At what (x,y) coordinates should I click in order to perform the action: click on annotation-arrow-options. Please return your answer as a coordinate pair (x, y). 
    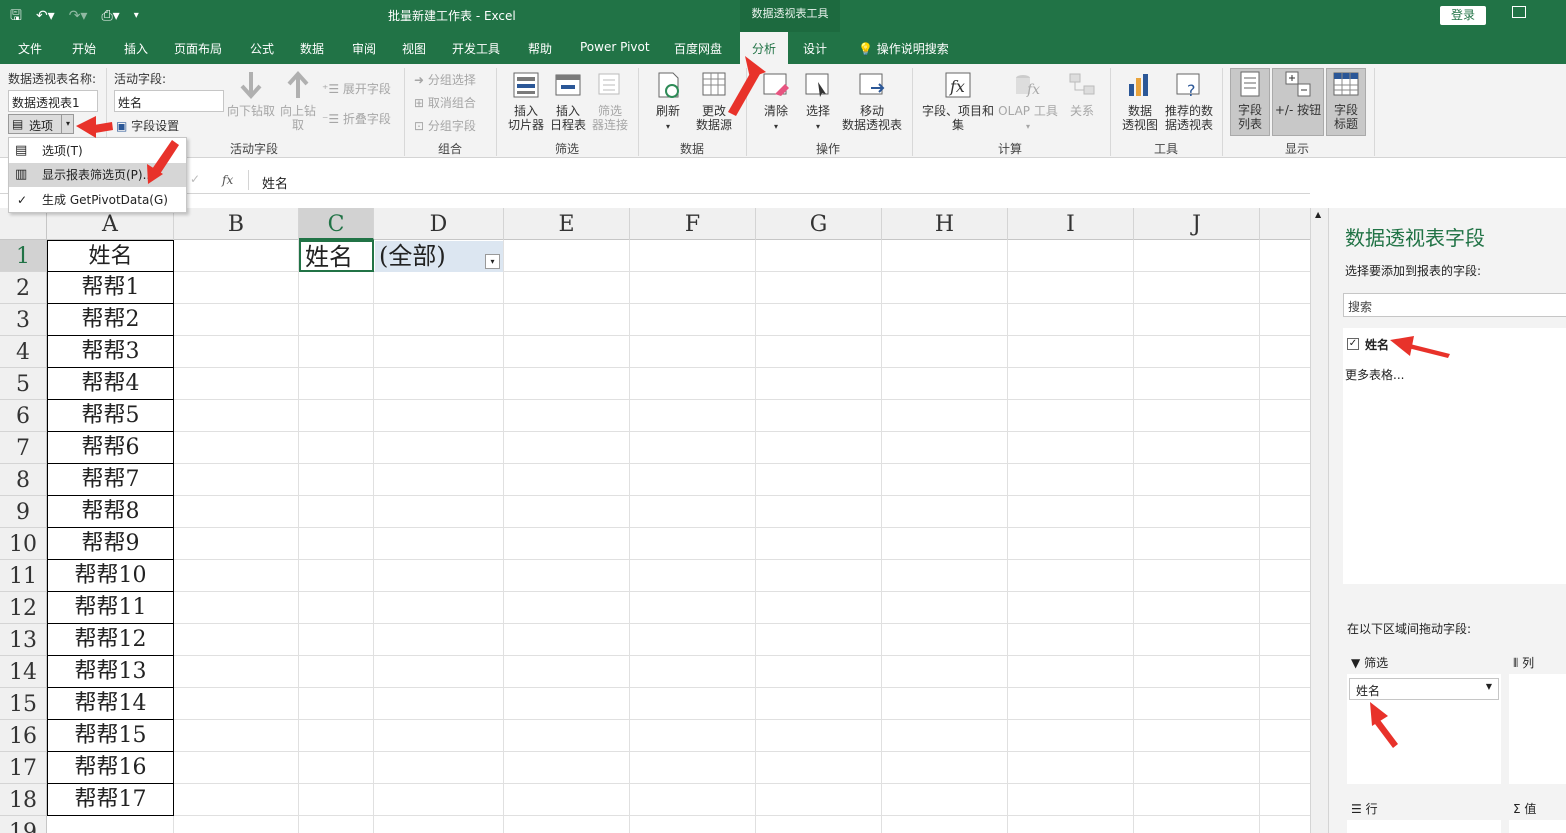
    Looking at the image, I should click on (94, 127).